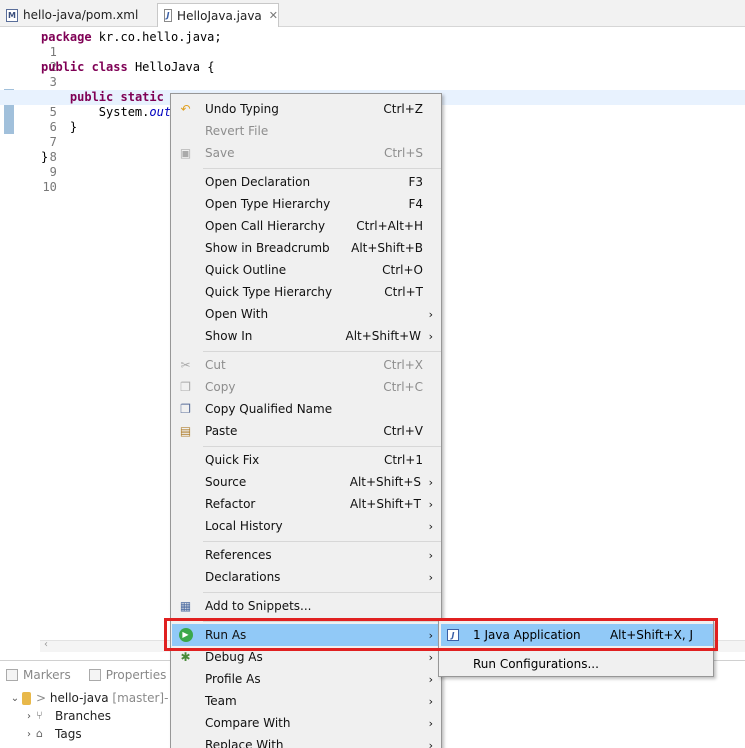 This screenshot has width=745, height=748. What do you see at coordinates (372, 44) in the screenshot?
I see `code-line: 1 package kr.co.hello.java;` at bounding box center [372, 44].